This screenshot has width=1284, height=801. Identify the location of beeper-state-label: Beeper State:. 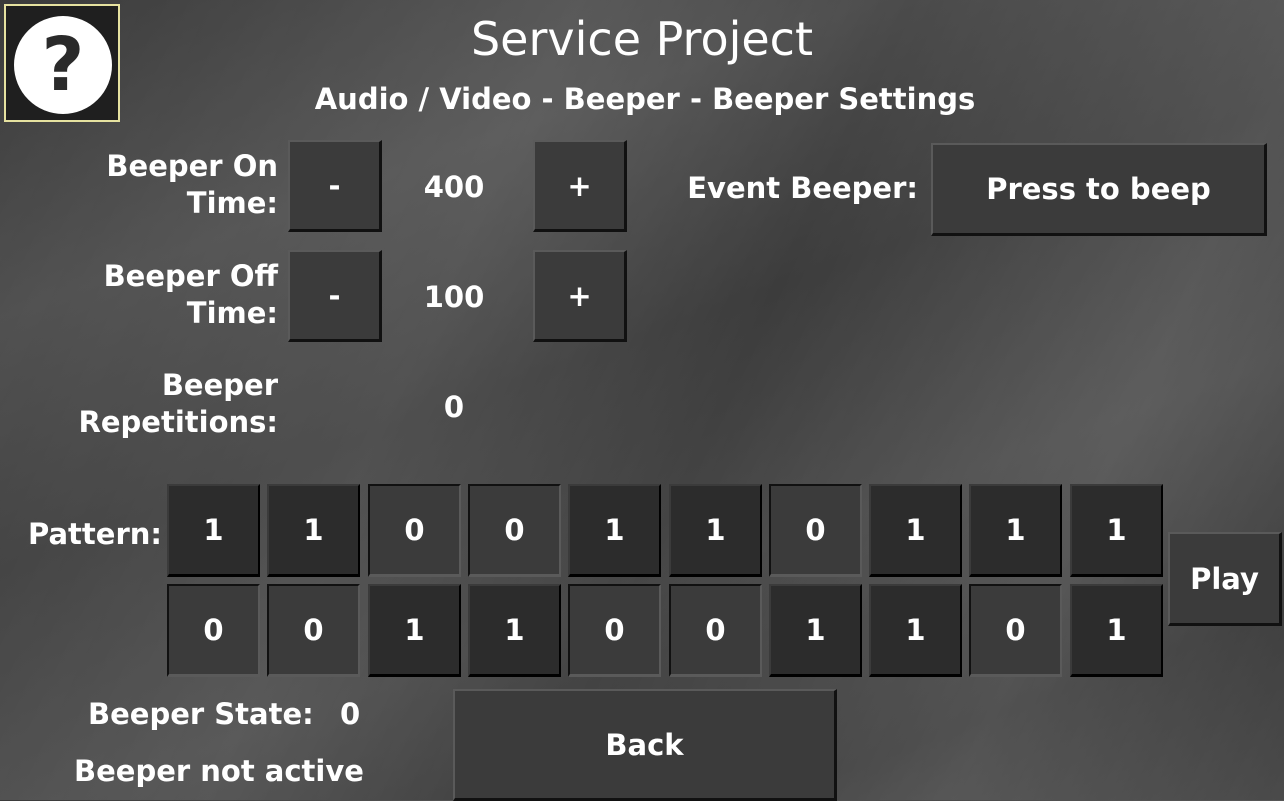
(201, 714).